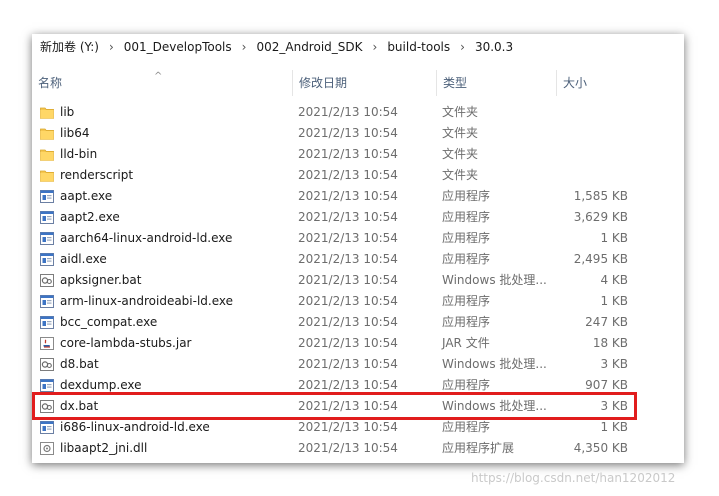 This screenshot has width=719, height=496. Describe the element at coordinates (358, 133) in the screenshot. I see `file-row: lib64 2021/2/13 10:54 文件夹` at that location.